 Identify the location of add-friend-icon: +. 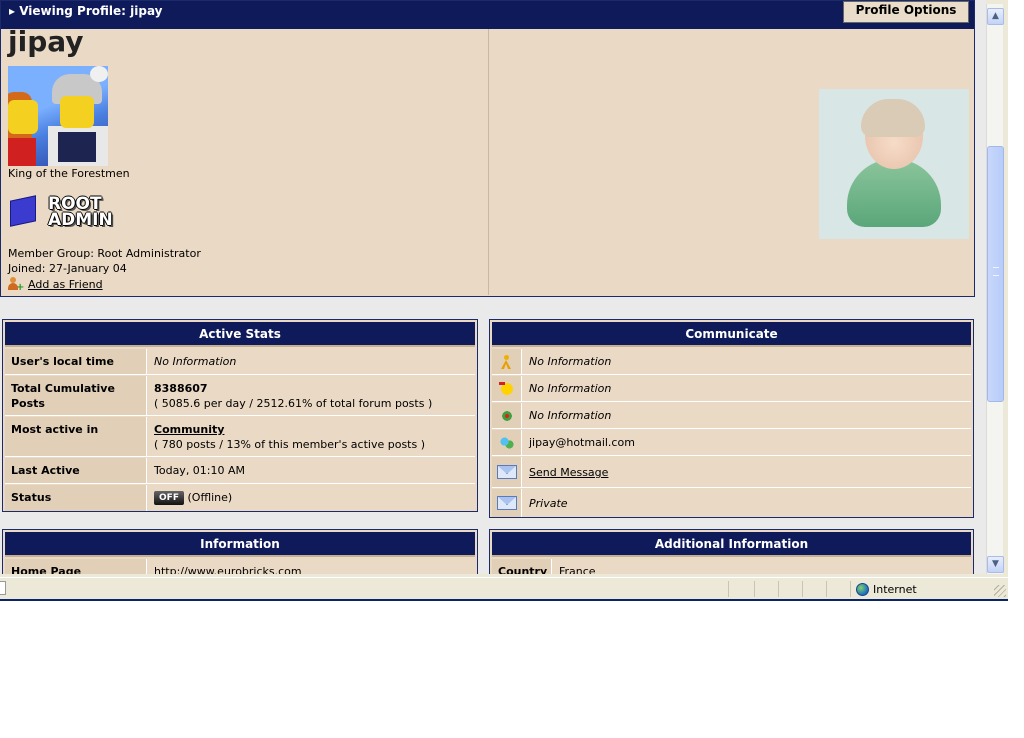
(16, 285).